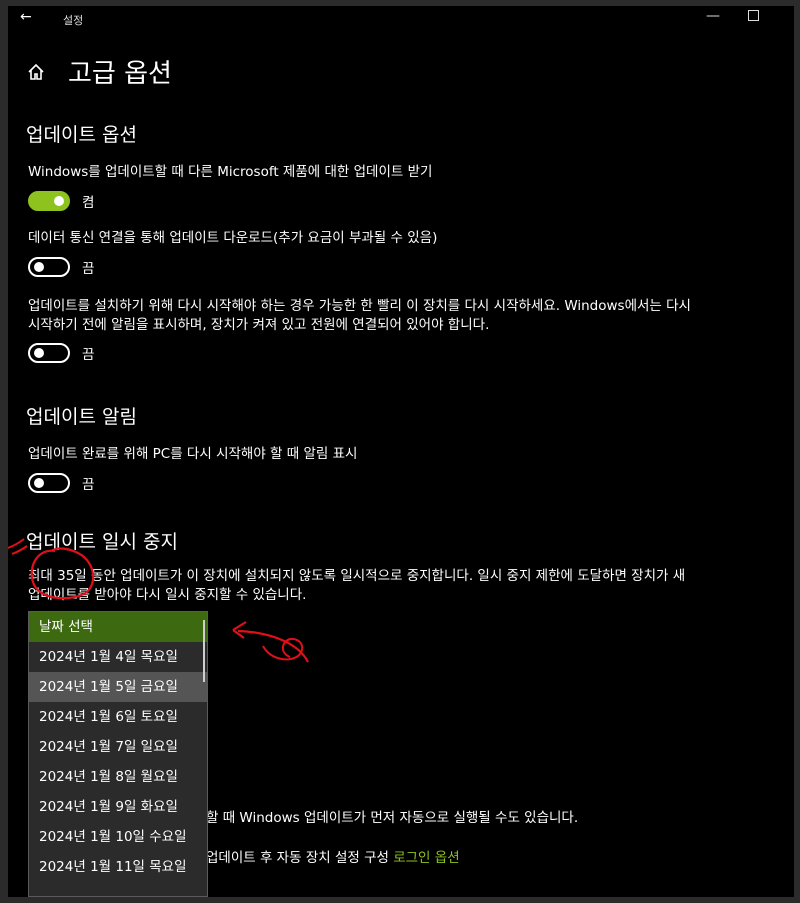  I want to click on dropdown-option: 2024년 1월 11일 목요일, so click(118, 867).